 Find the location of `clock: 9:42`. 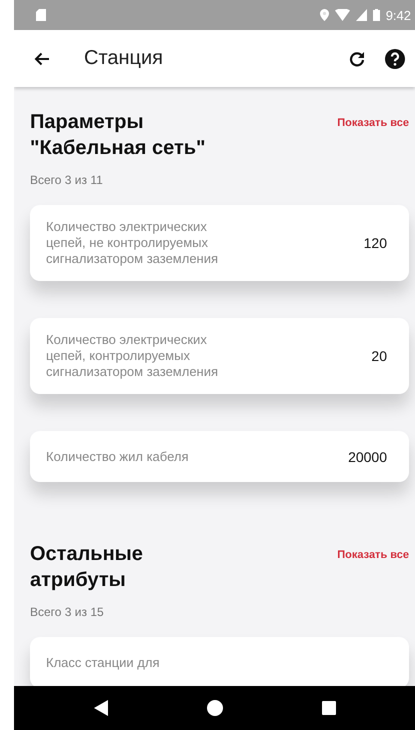

clock: 9:42 is located at coordinates (398, 15).